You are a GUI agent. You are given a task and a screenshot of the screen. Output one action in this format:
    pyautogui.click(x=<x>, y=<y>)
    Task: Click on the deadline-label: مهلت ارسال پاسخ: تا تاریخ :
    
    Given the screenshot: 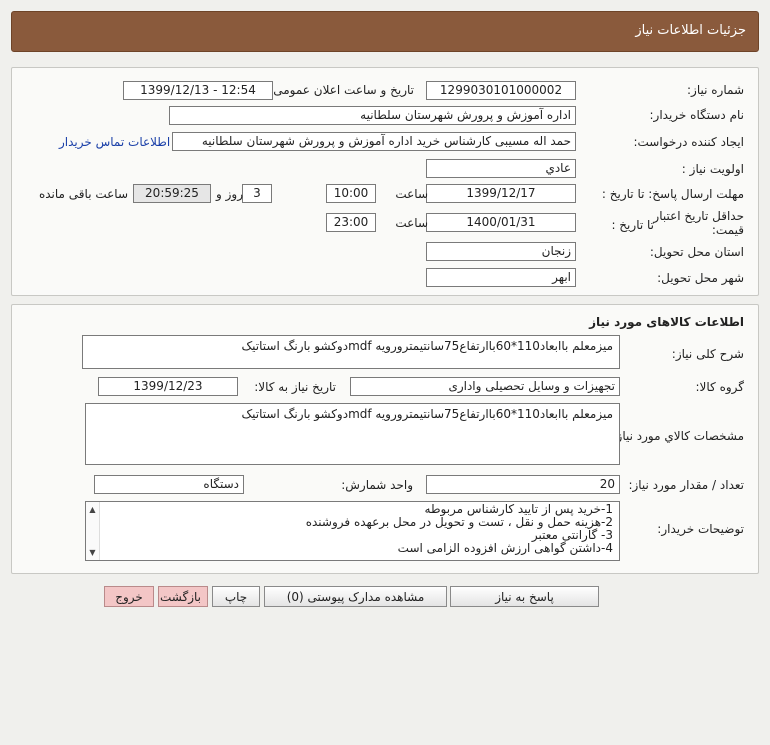 What is the action you would take?
    pyautogui.click(x=672, y=194)
    